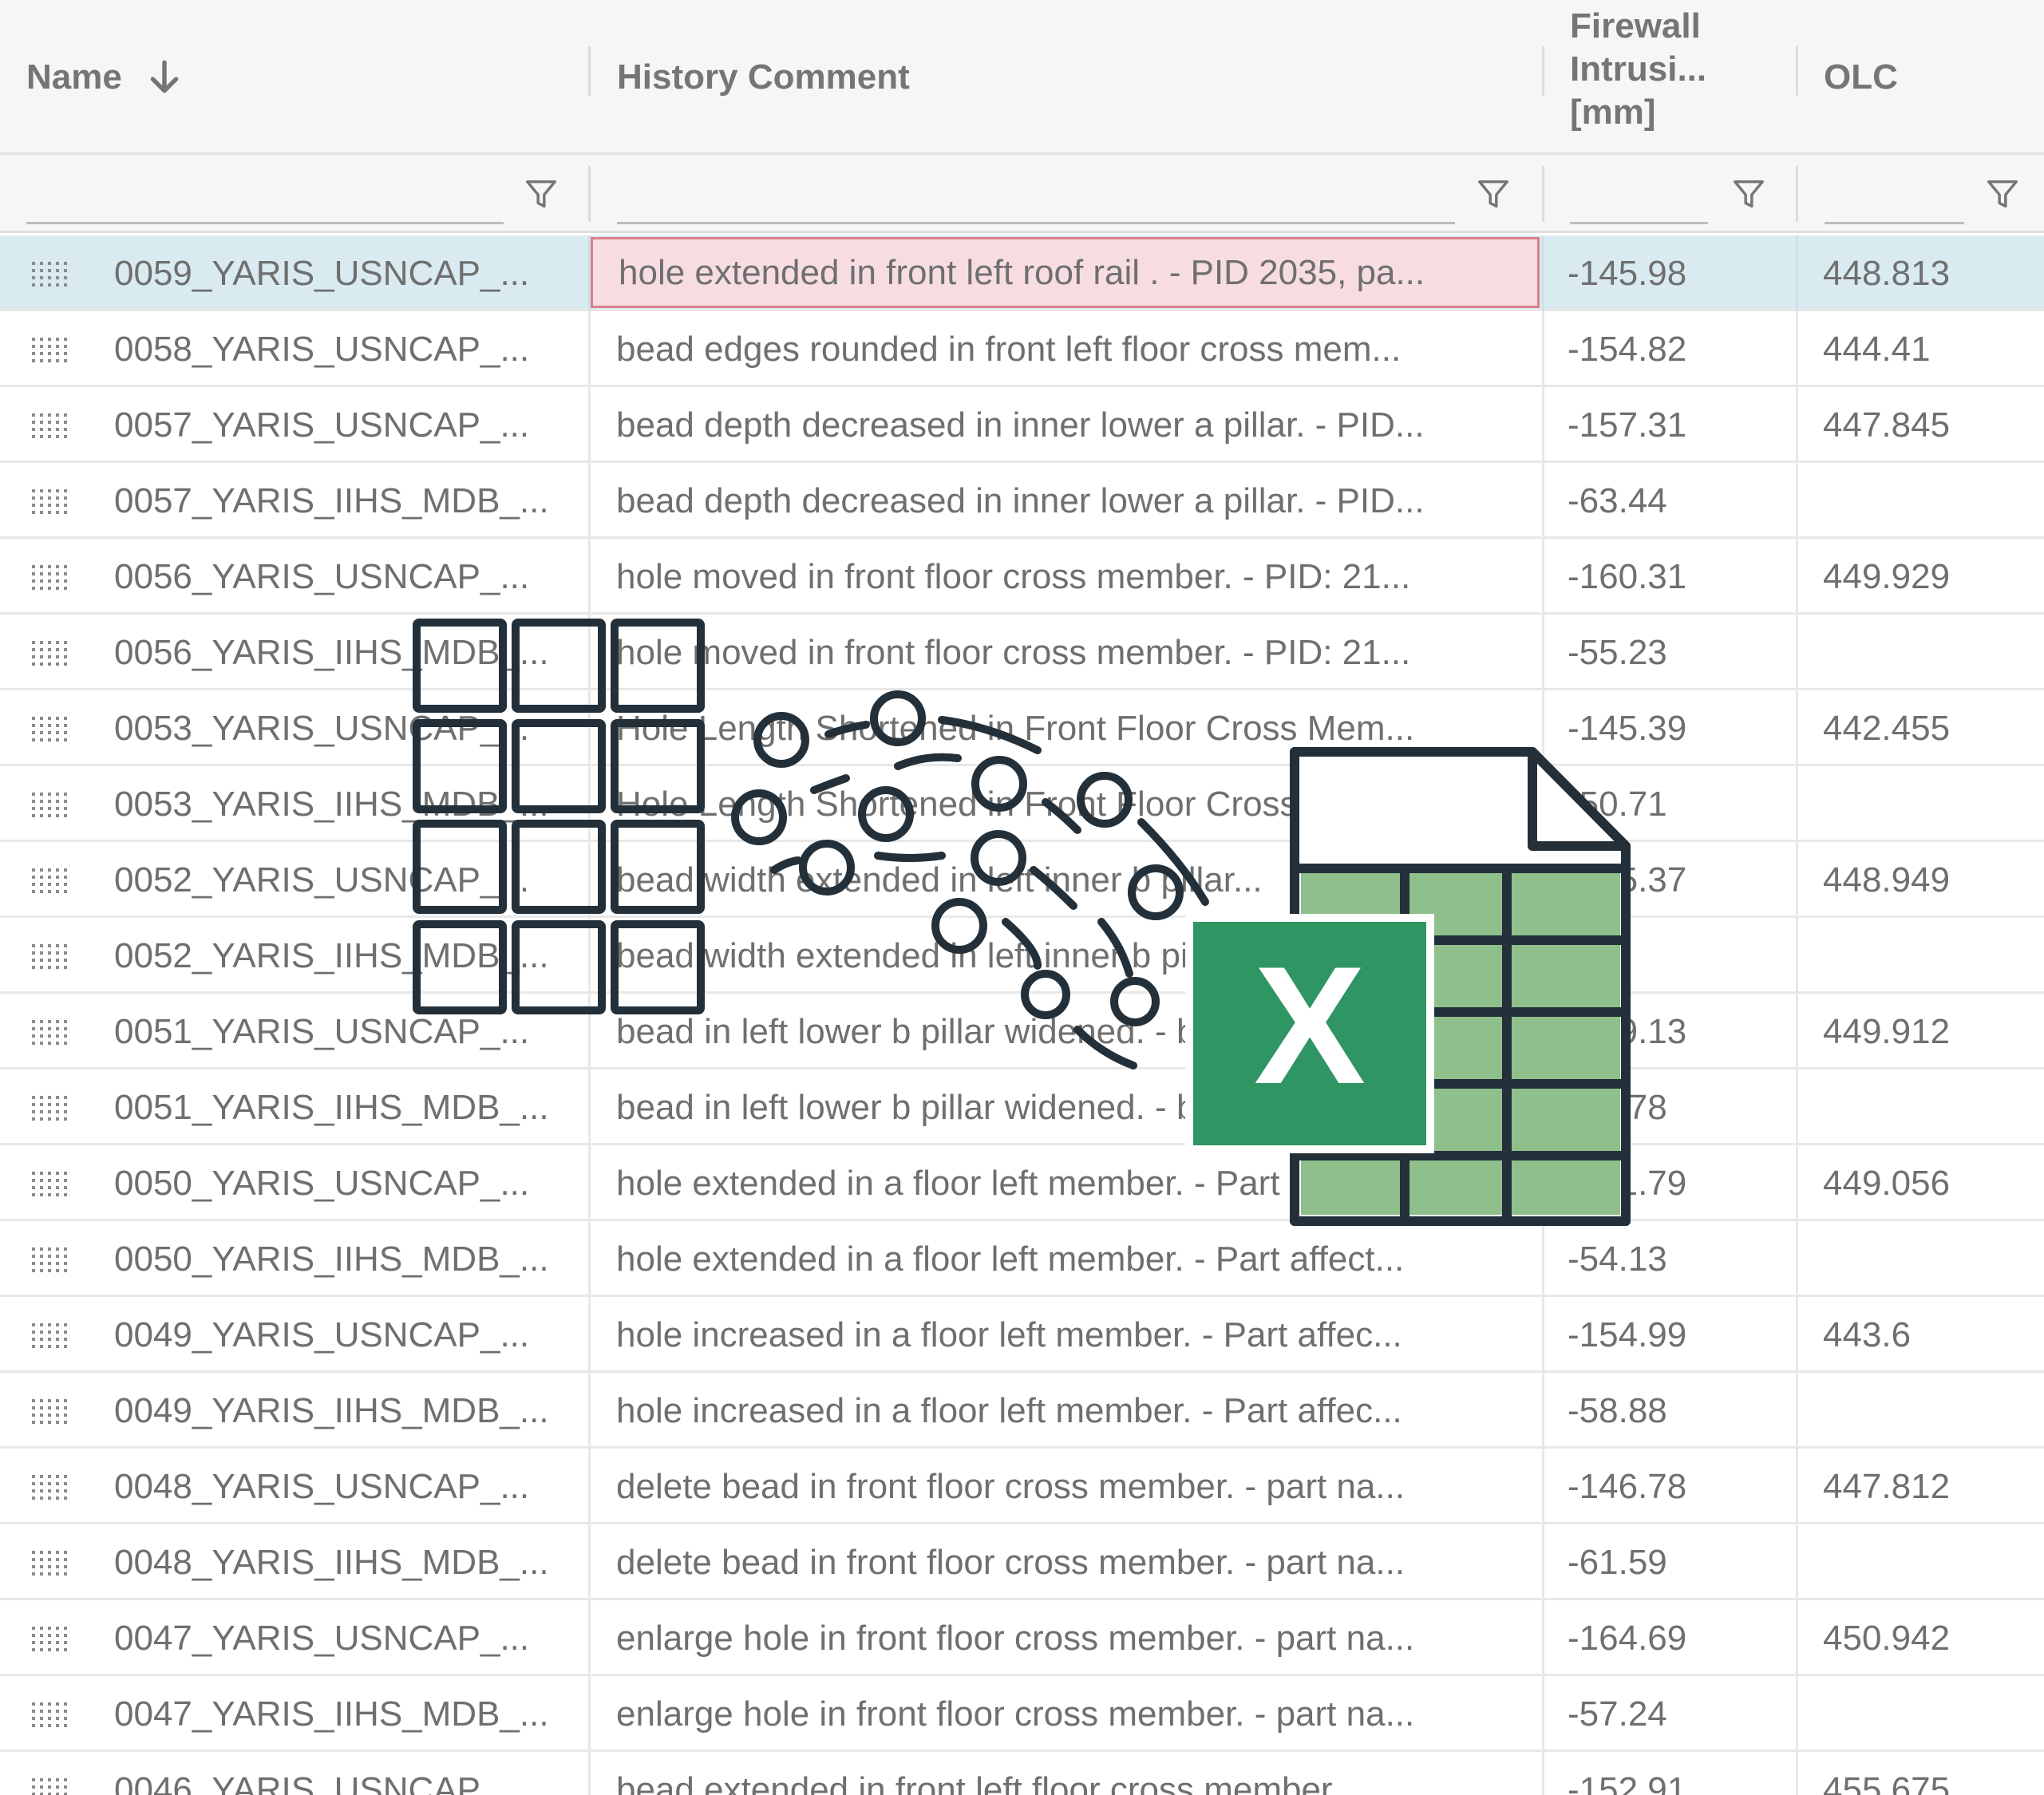  What do you see at coordinates (164, 77) in the screenshot?
I see `arrow-down-icon` at bounding box center [164, 77].